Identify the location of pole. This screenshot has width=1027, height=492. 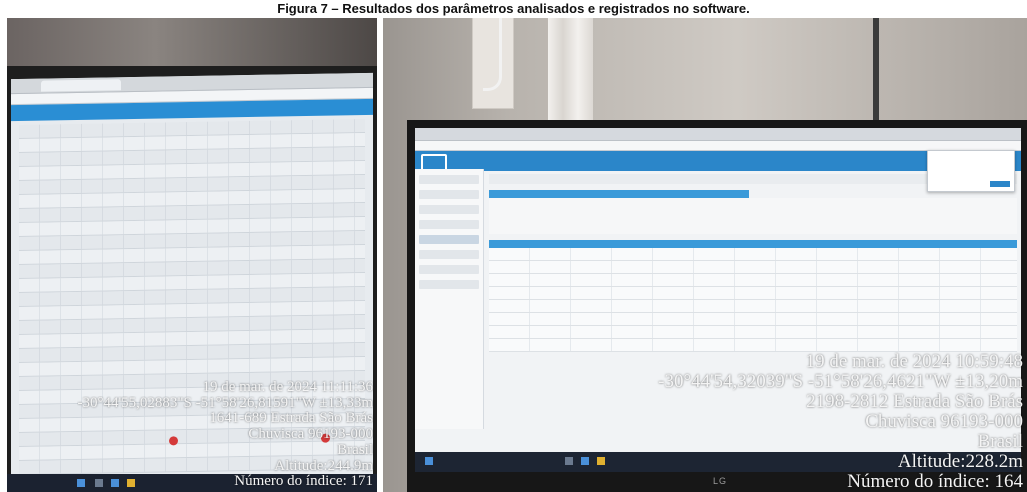
(876, 73).